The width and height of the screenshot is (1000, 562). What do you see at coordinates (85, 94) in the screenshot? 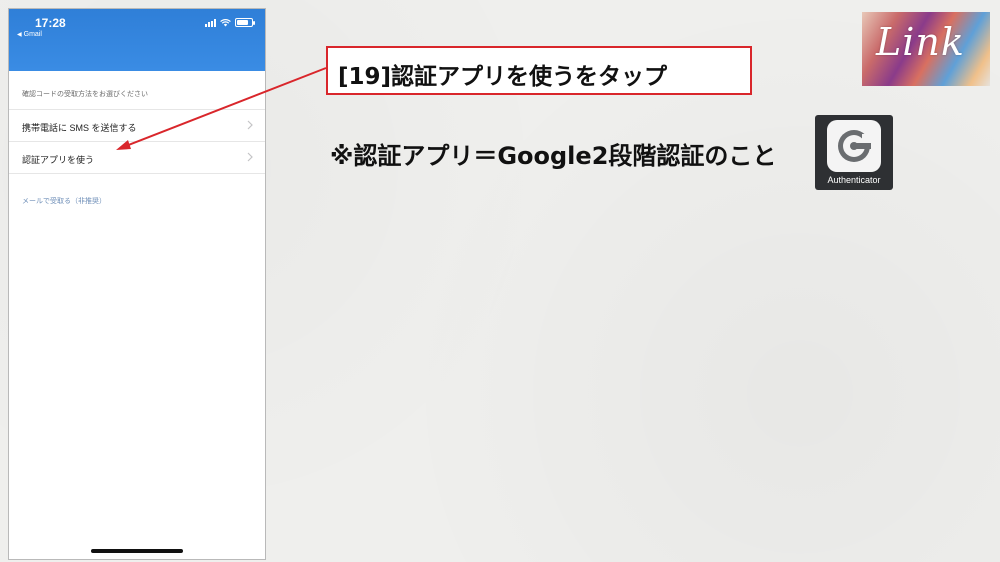
I see `section-label: 確認コードの受取方法をお選びください` at bounding box center [85, 94].